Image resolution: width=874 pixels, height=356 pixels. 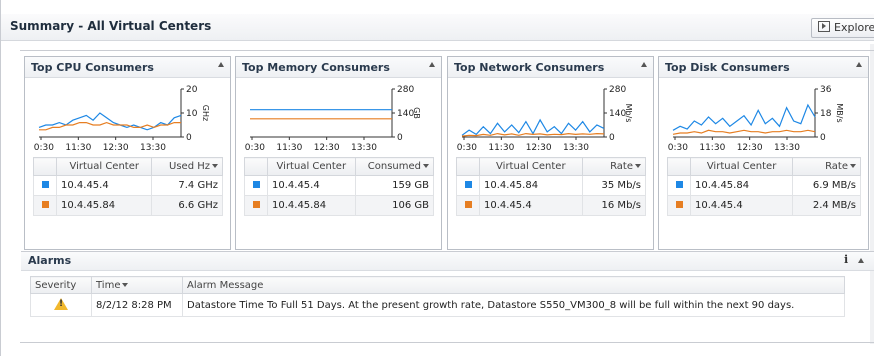 What do you see at coordinates (826, 205) in the screenshot?
I see `vc-value: 2.4 MB/s` at bounding box center [826, 205].